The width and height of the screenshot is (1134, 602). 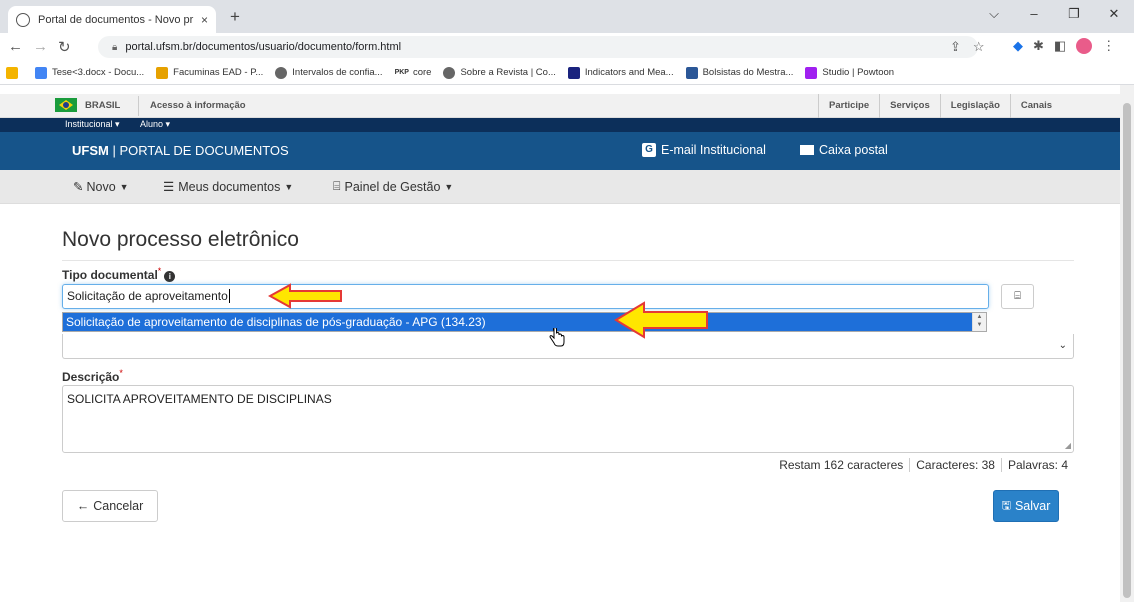 What do you see at coordinates (1038, 46) in the screenshot?
I see `puzzle-icon: ✱` at bounding box center [1038, 46].